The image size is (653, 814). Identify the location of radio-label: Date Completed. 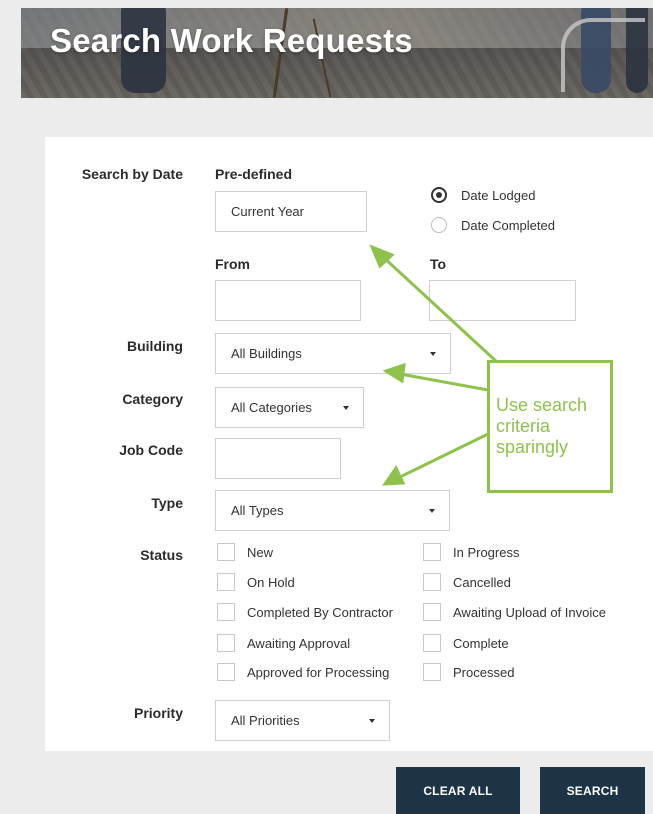
(508, 225).